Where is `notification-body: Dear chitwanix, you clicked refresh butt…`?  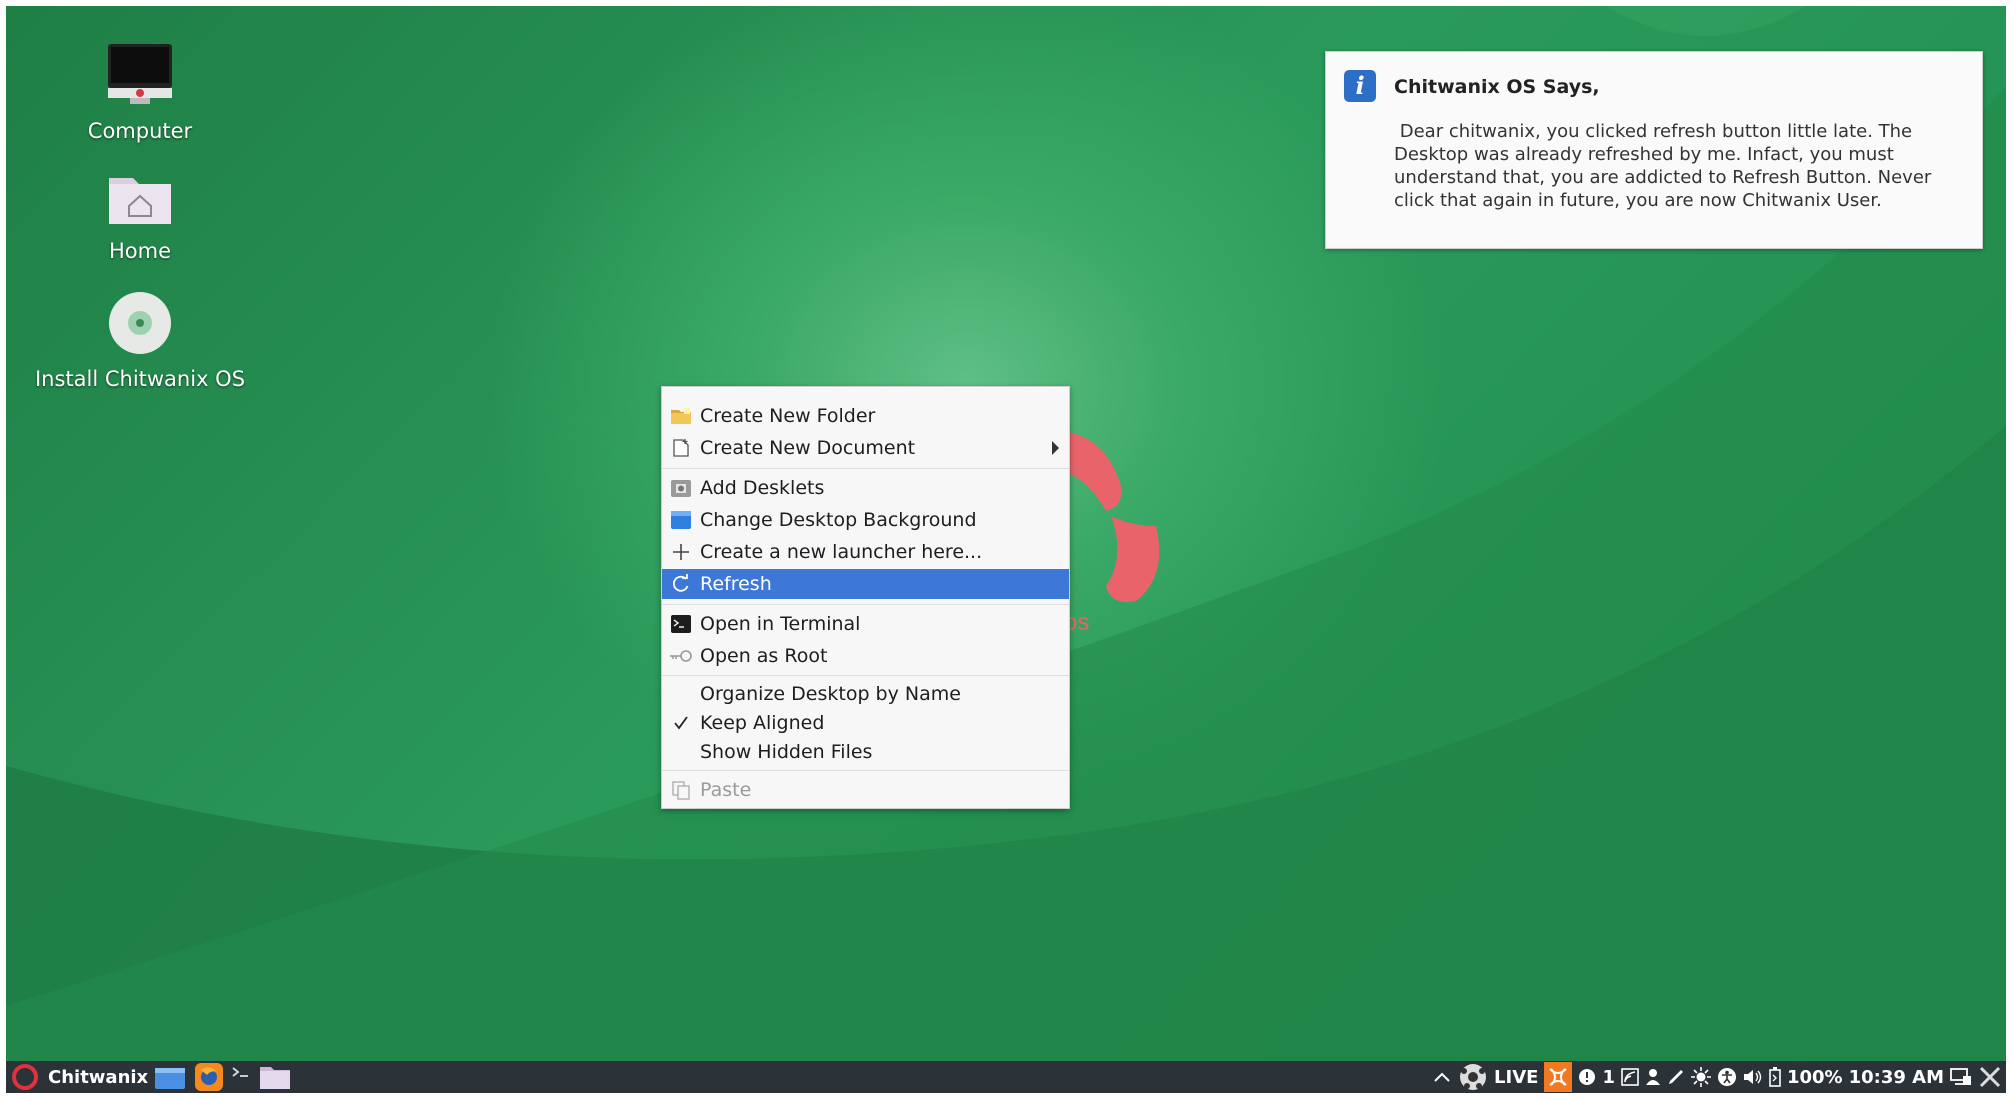 notification-body: Dear chitwanix, you clicked refresh butt… is located at coordinates (1666, 166).